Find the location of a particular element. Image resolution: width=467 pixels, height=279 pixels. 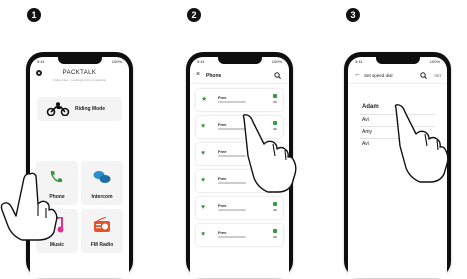

contact-item: Adam is located at coordinates (370, 107).